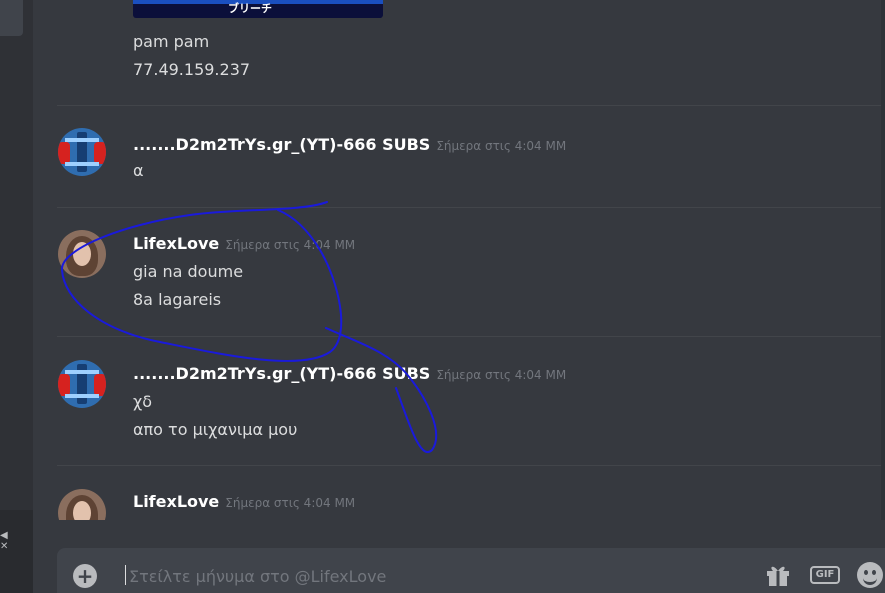  I want to click on message-composer: + GIF, so click(471, 570).